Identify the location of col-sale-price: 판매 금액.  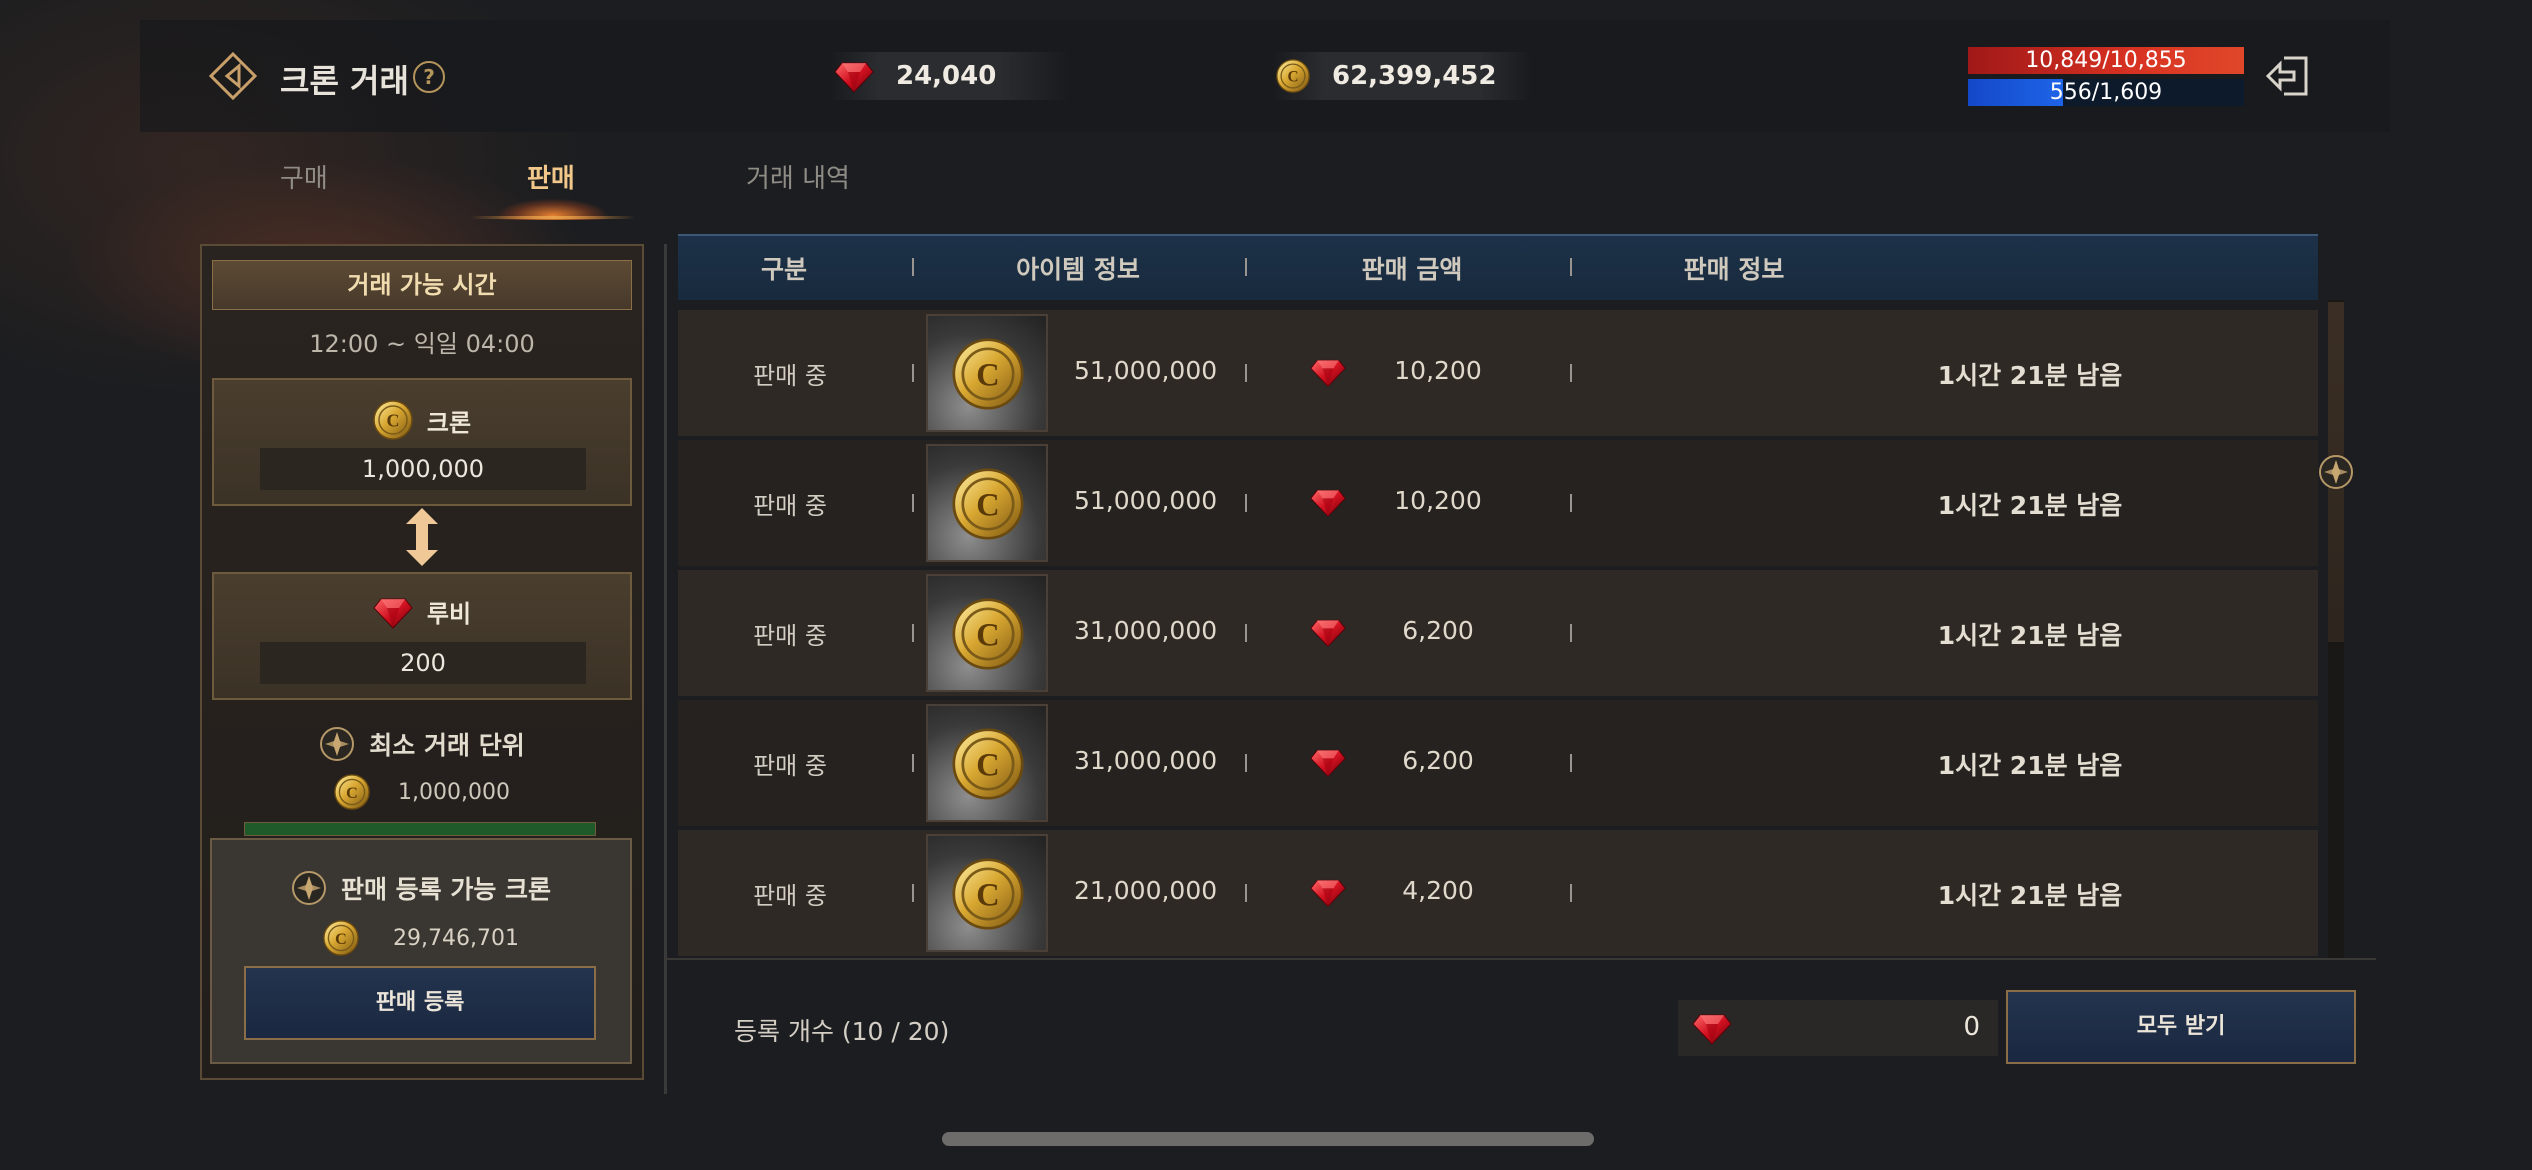
(1412, 269).